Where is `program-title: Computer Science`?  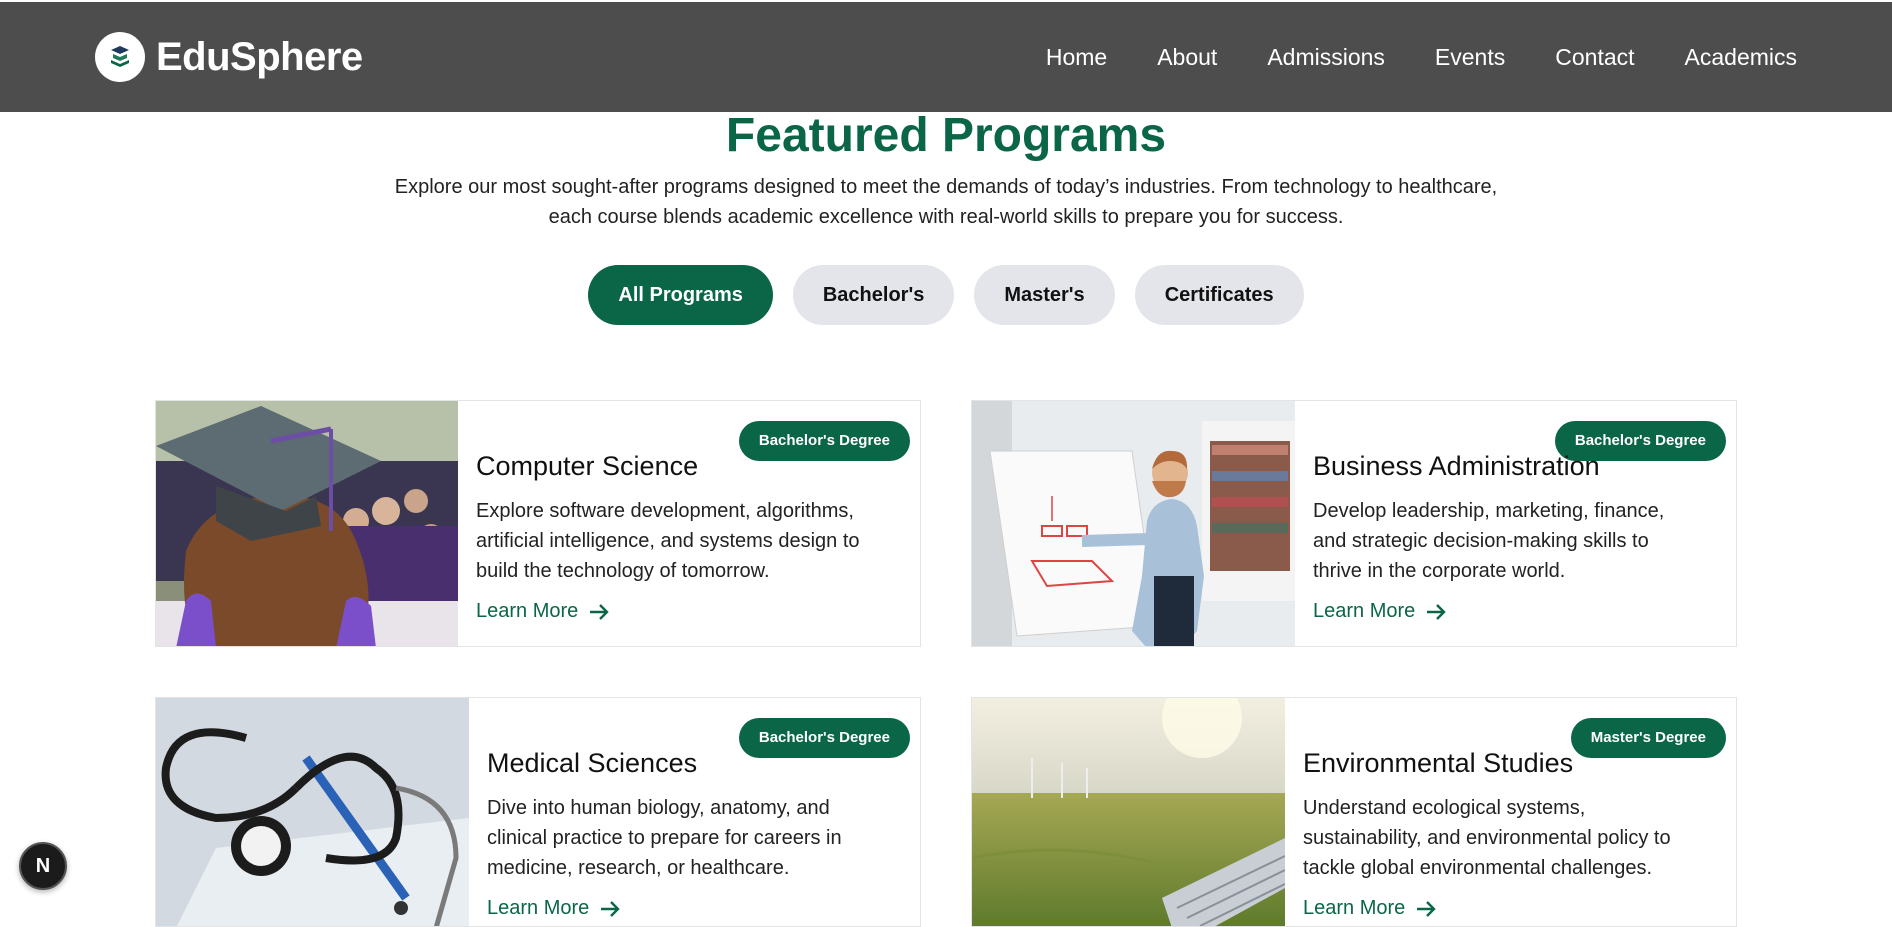
program-title: Computer Science is located at coordinates (587, 466).